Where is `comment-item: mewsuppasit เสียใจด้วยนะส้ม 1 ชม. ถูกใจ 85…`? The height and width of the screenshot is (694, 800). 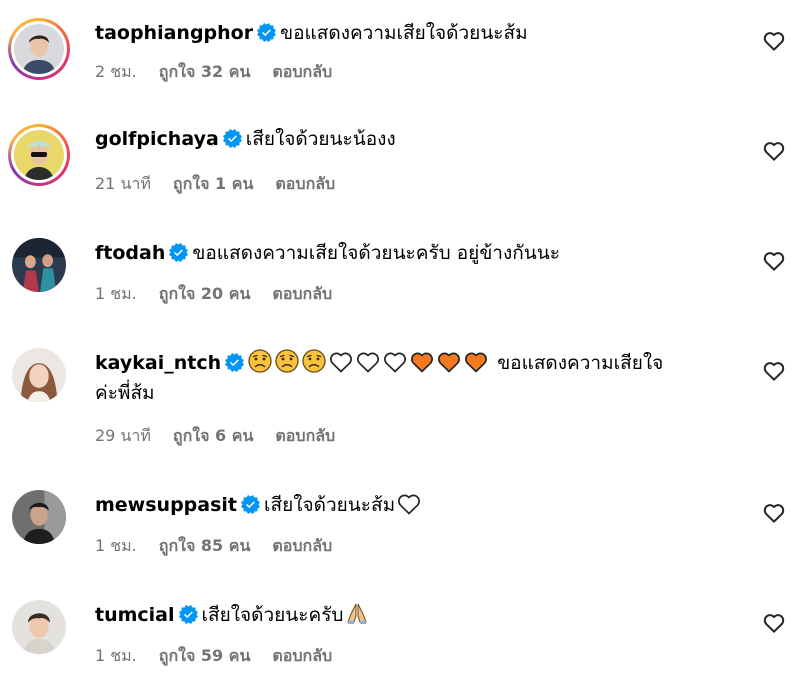 comment-item: mewsuppasit เสียใจด้วยนะส้ม 1 ชม. ถูกใจ 85… is located at coordinates (400, 540).